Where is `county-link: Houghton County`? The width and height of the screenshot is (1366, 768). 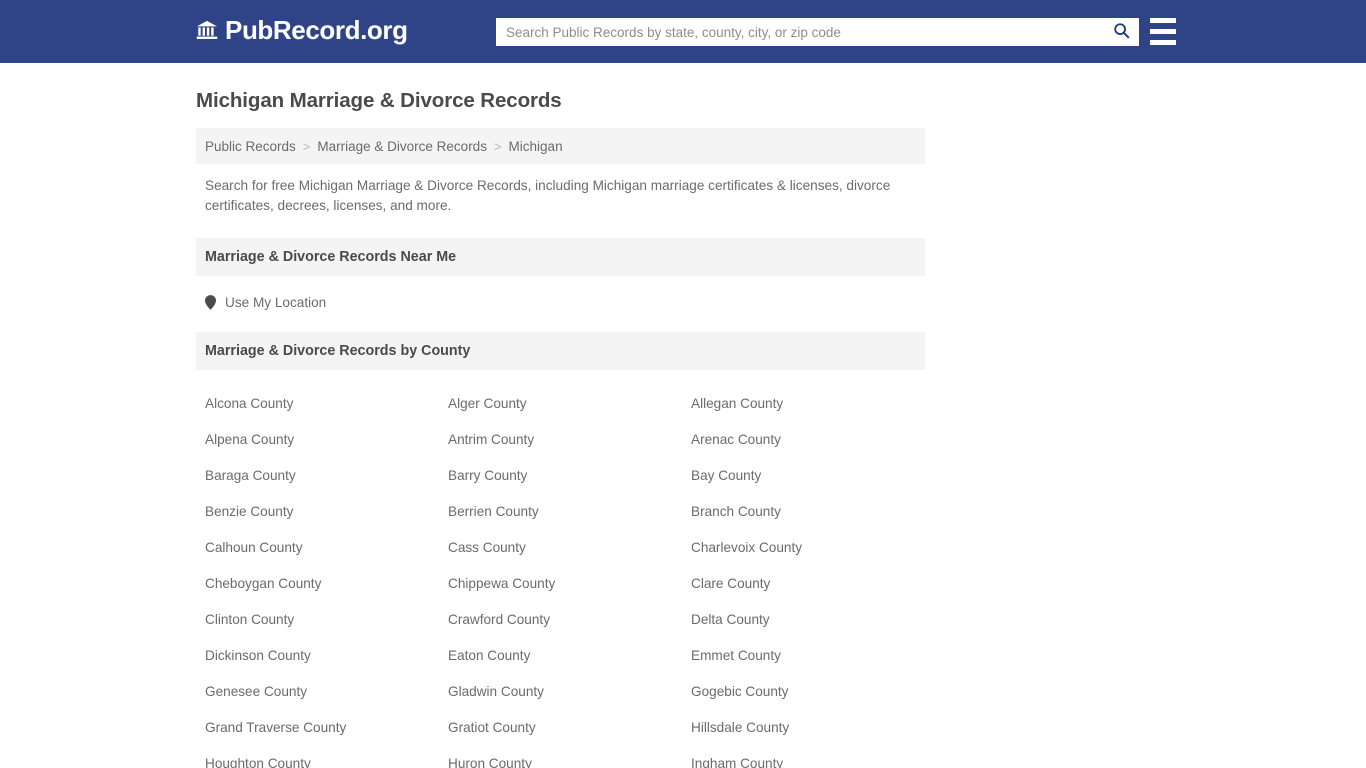 county-link: Houghton County is located at coordinates (326, 757).